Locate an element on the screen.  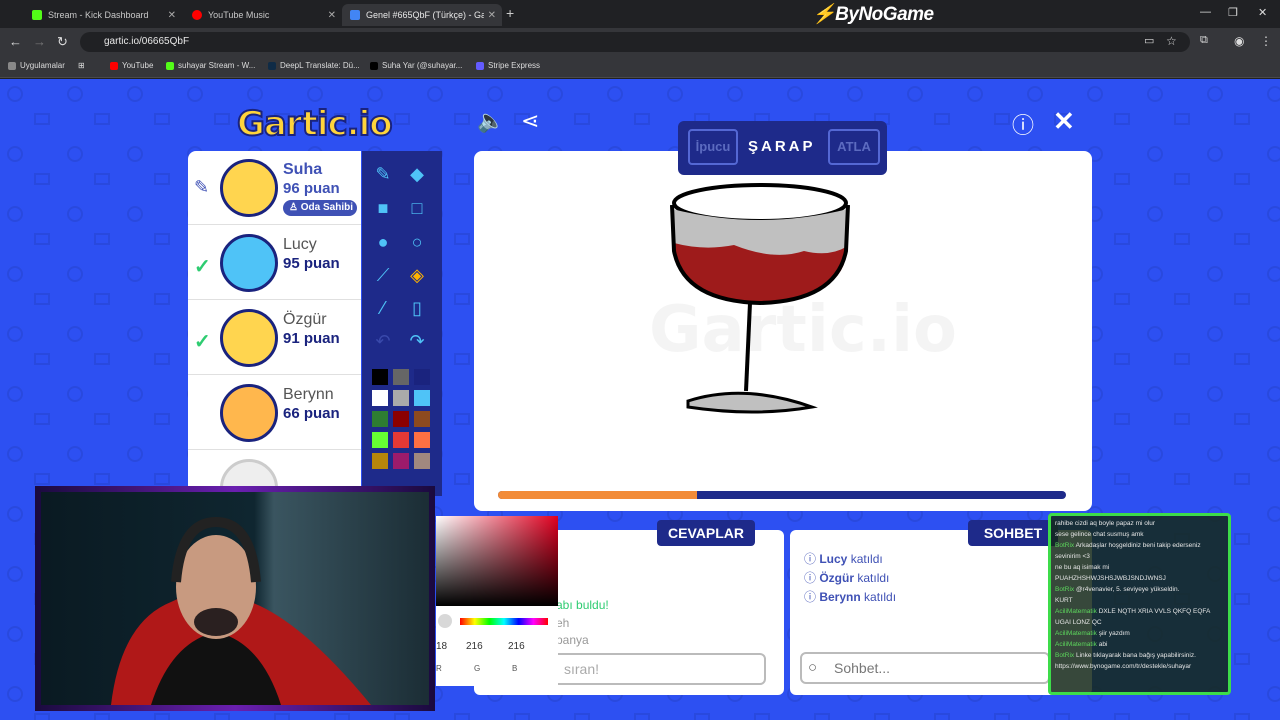
streamer-silhouette is located at coordinates (241, 610).